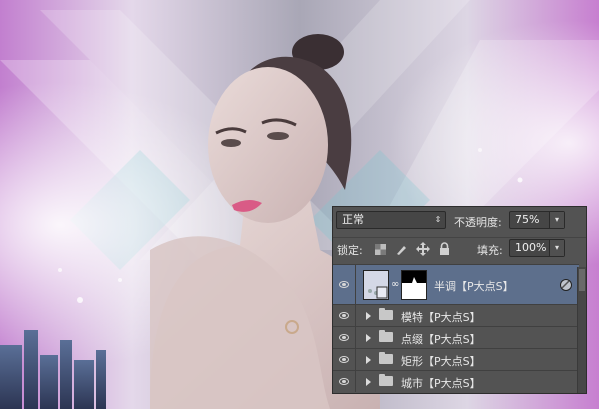  What do you see at coordinates (395, 284) in the screenshot?
I see `chain-link-icon: ∞` at bounding box center [395, 284].